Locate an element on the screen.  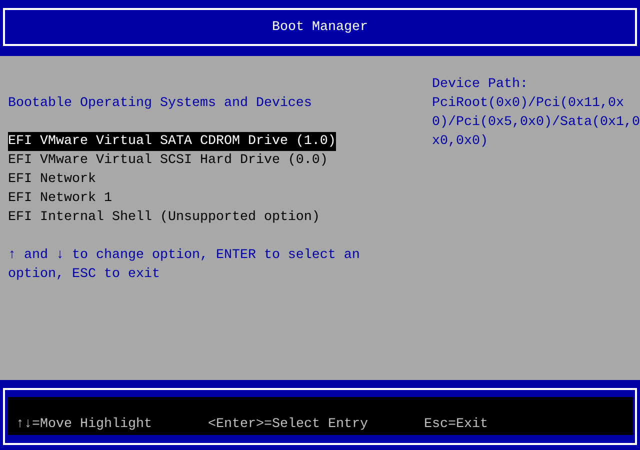
key-hint: Esc=Exit is located at coordinates (456, 425).